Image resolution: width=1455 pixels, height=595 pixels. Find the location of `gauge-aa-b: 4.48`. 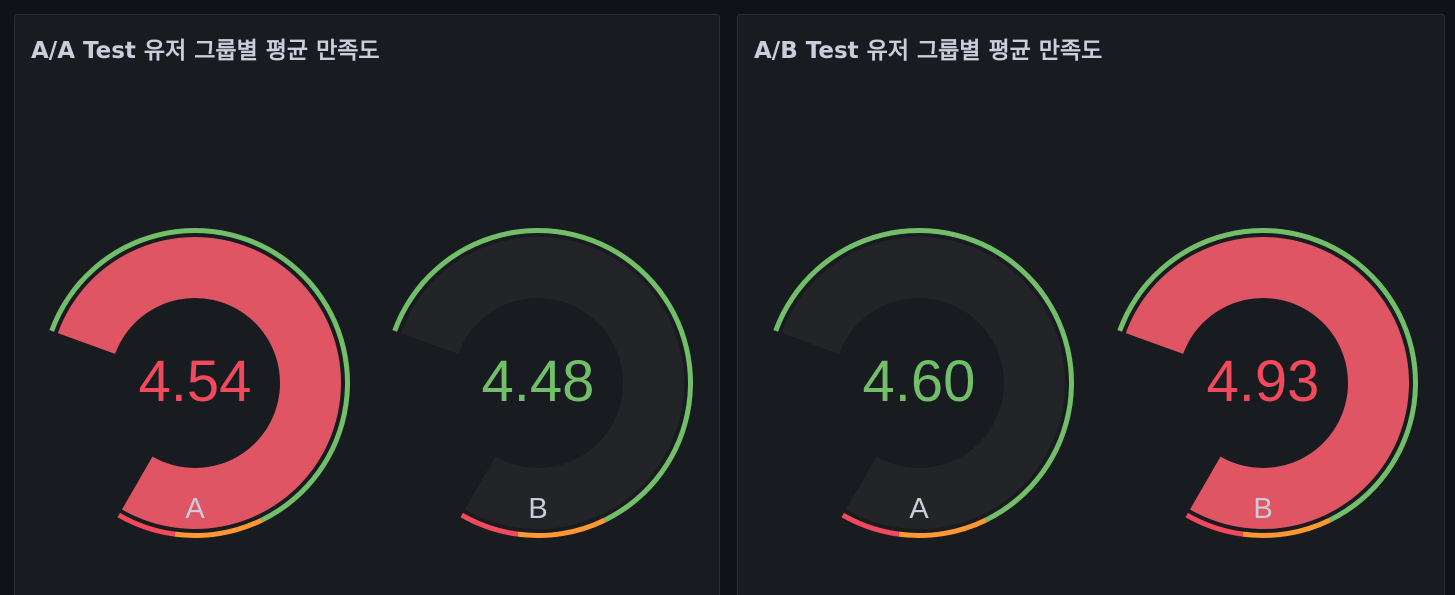

gauge-aa-b: 4.48 is located at coordinates (542, 383).